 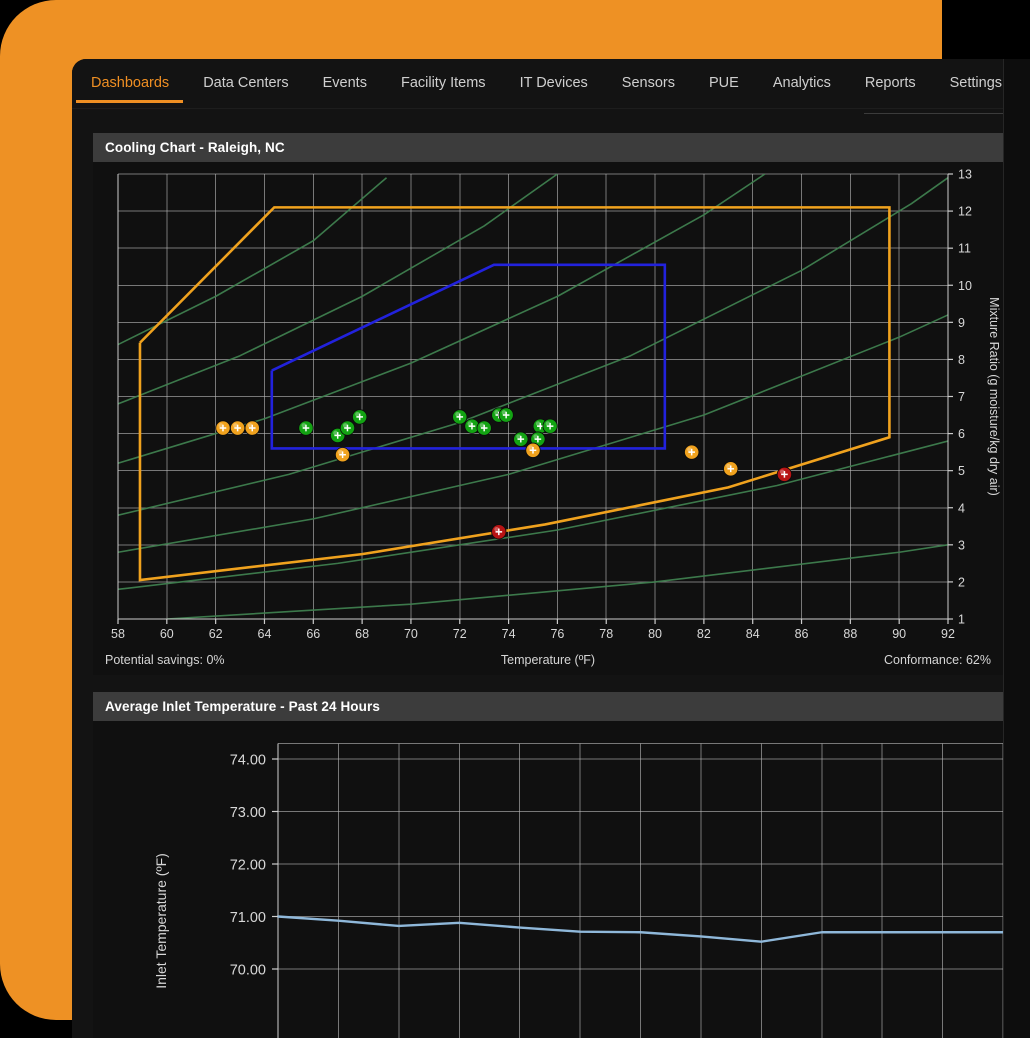 I want to click on nav-label-data-centers: Data Centers, so click(x=246, y=82).